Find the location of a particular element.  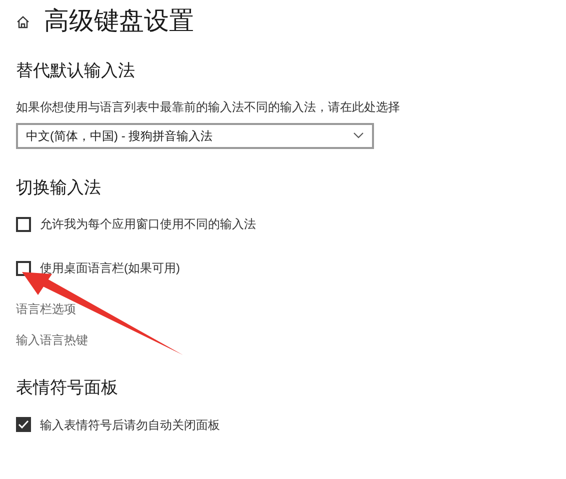

checkbox-label: 输入表情符号后请勿自动关闭面板 is located at coordinates (130, 425).